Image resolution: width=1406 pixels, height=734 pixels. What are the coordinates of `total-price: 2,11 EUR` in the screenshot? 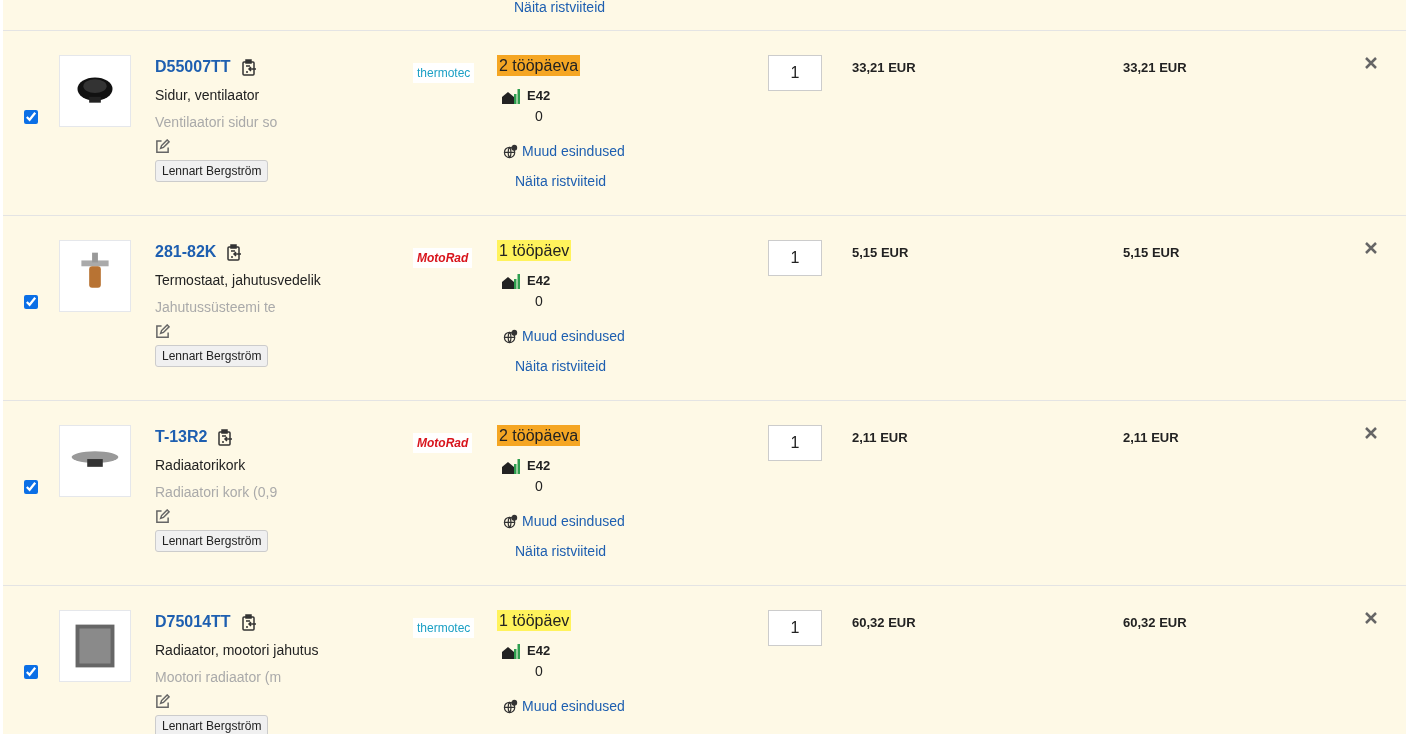 It's located at (1151, 438).